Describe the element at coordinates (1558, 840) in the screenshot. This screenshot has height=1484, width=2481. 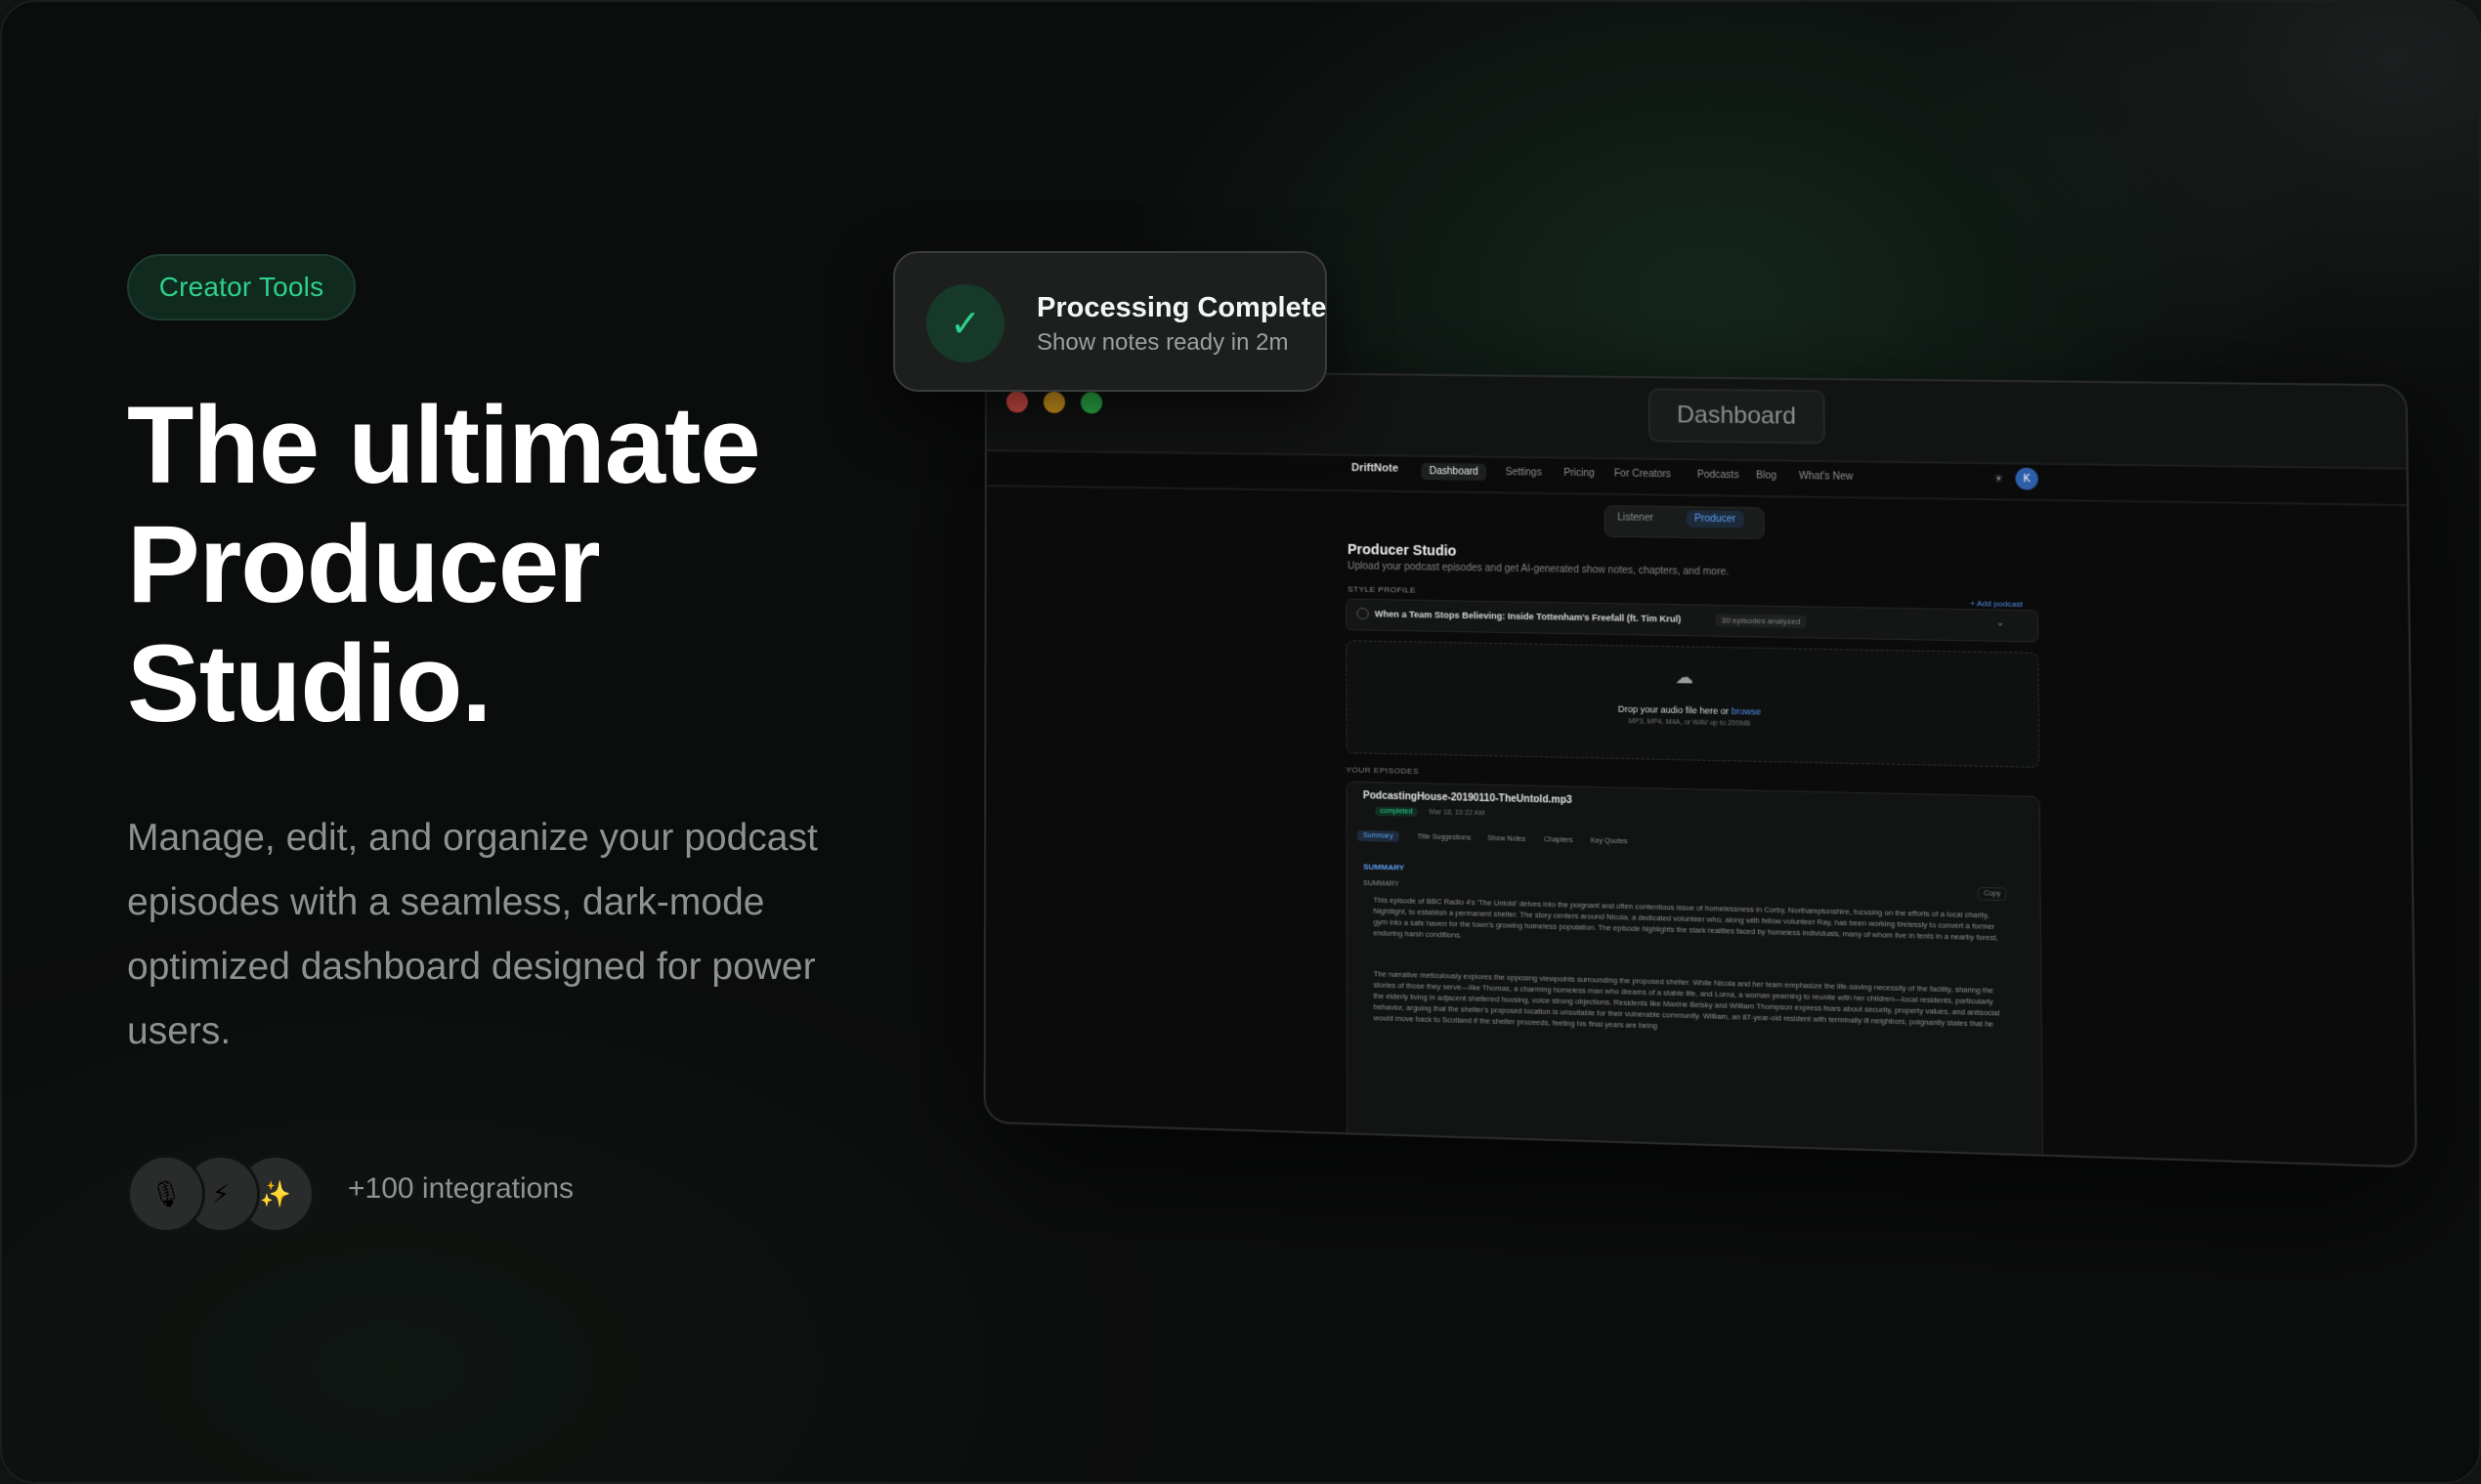
I see `tab-chapters: Chapters` at that location.